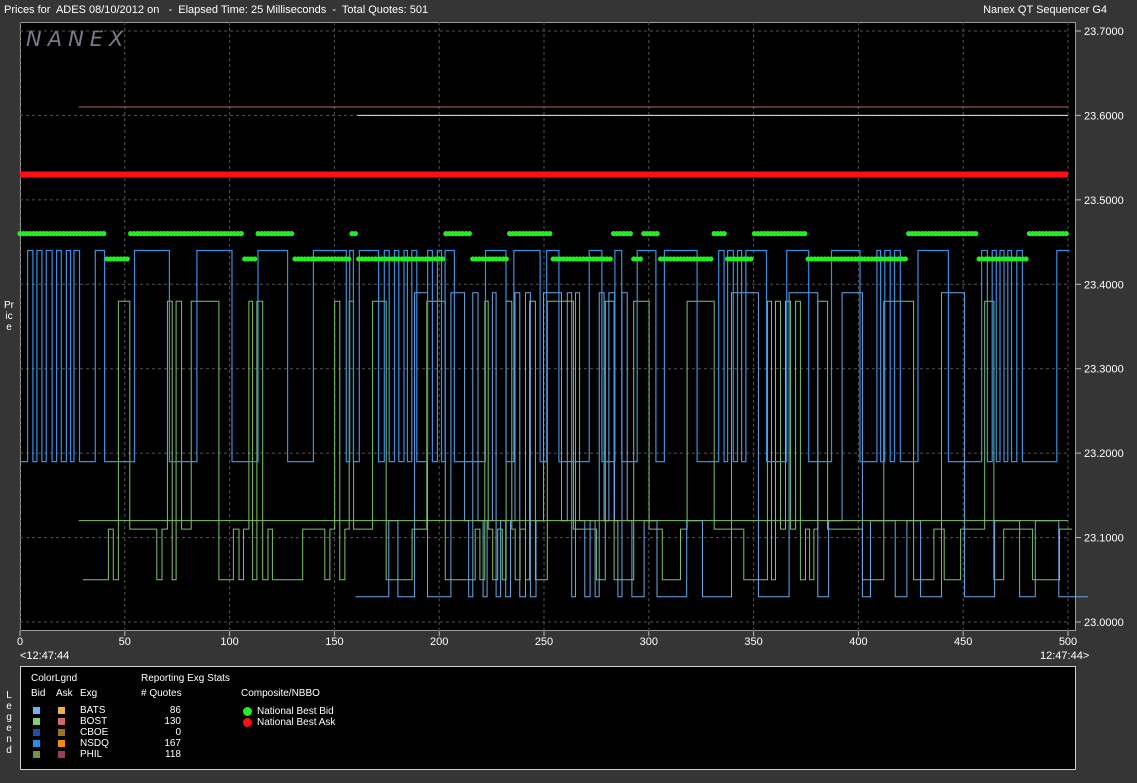 This screenshot has width=1137, height=783. Describe the element at coordinates (61, 743) in the screenshot. I see `nsdq-ask-swatch` at that location.